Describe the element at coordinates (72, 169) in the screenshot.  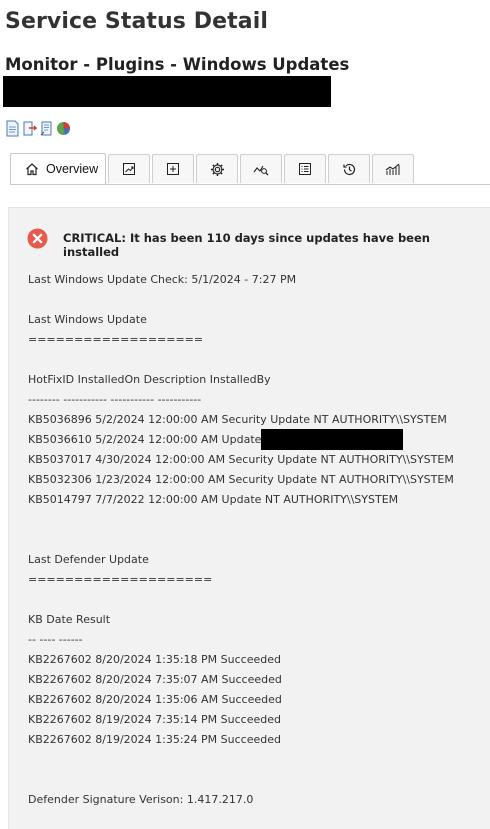
I see `tab-overview-label: Overview` at that location.